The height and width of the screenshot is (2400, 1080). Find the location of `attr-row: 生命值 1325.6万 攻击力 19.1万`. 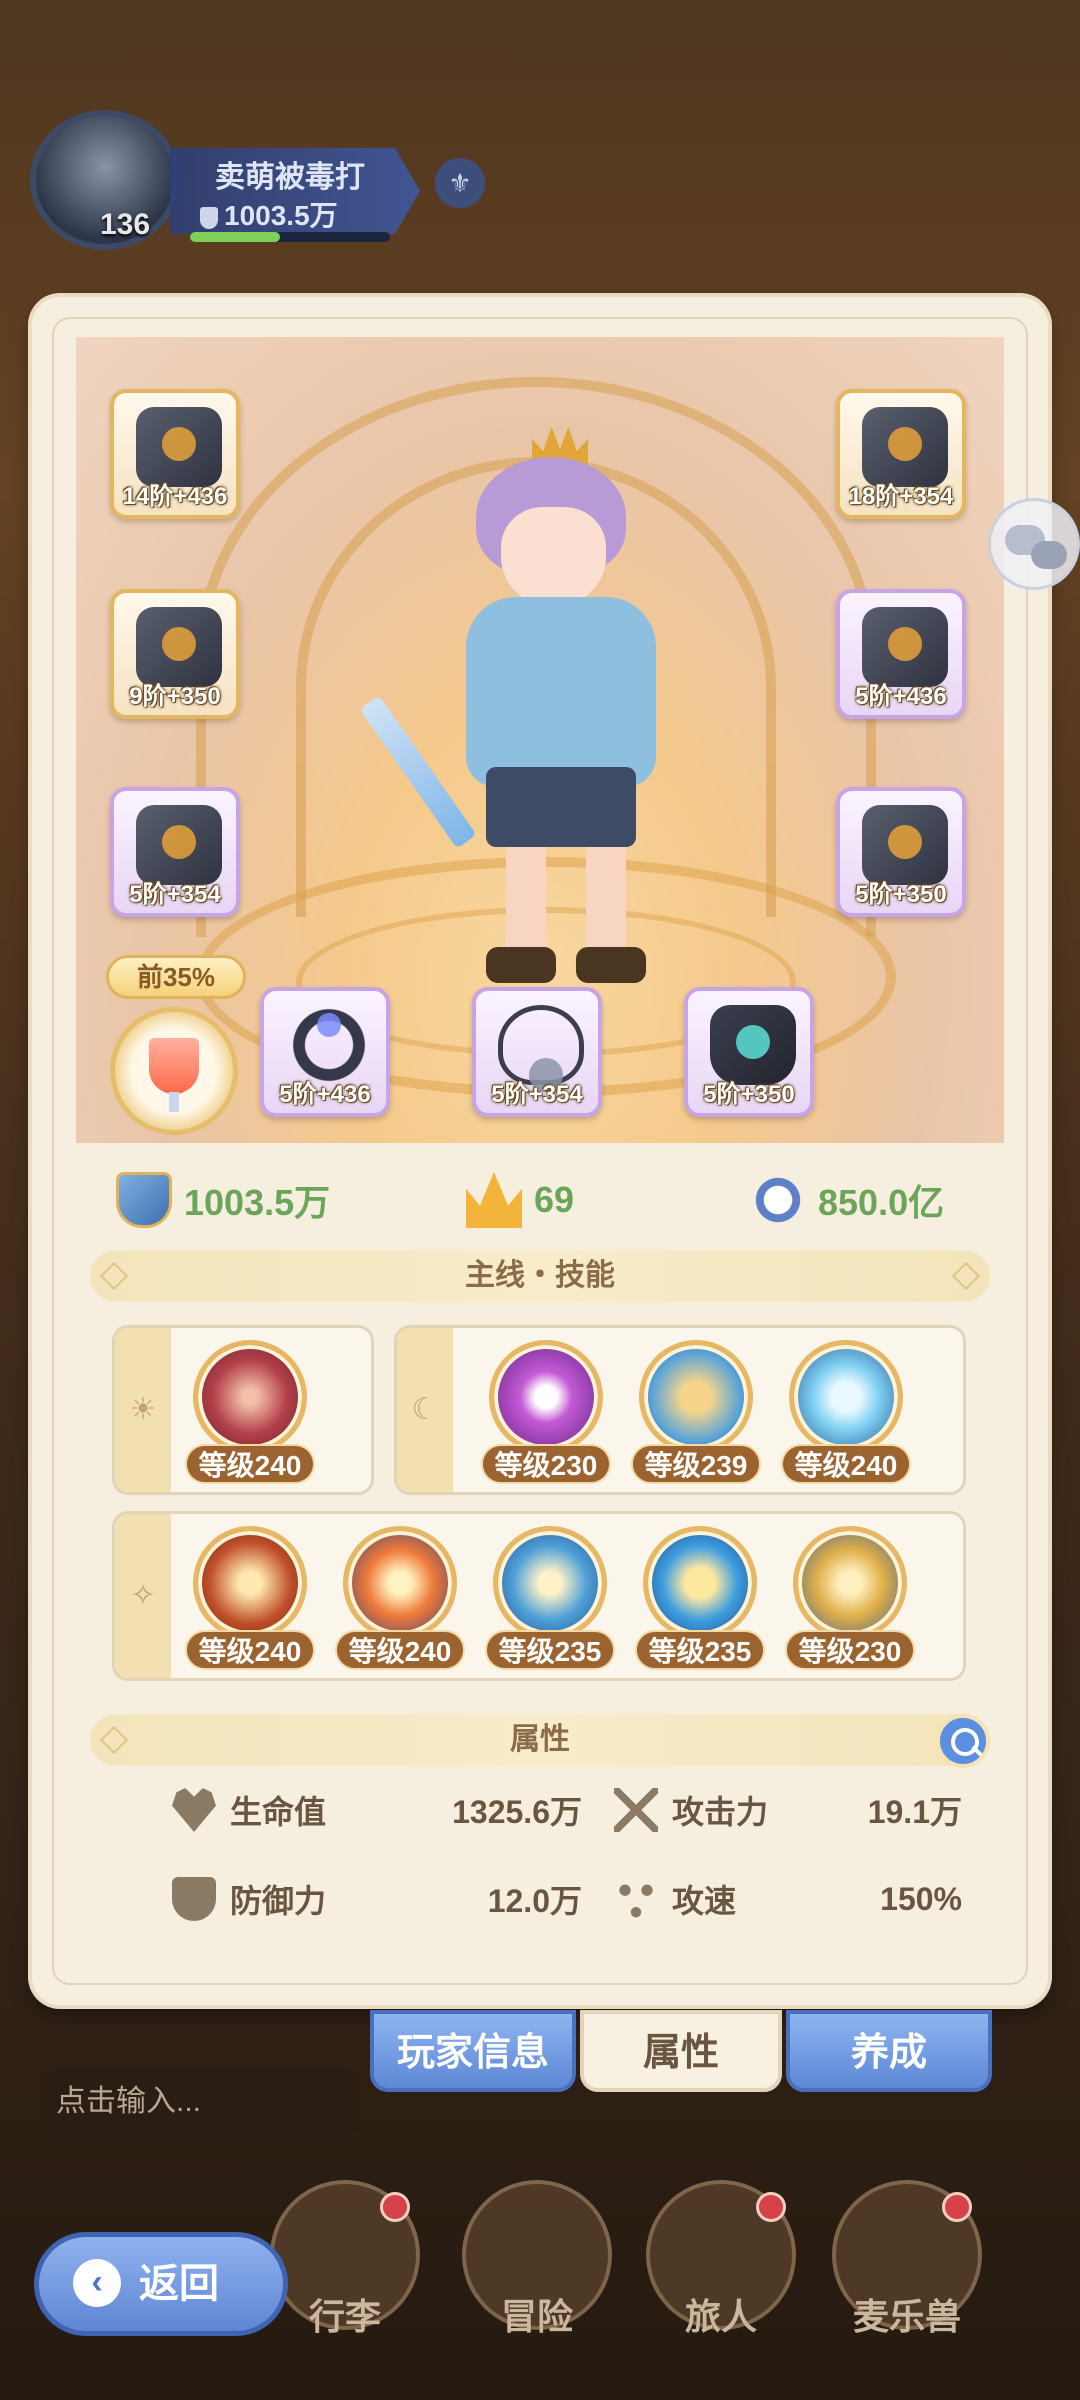

attr-row: 生命值 1325.6万 攻击力 19.1万 is located at coordinates (547, 1810).